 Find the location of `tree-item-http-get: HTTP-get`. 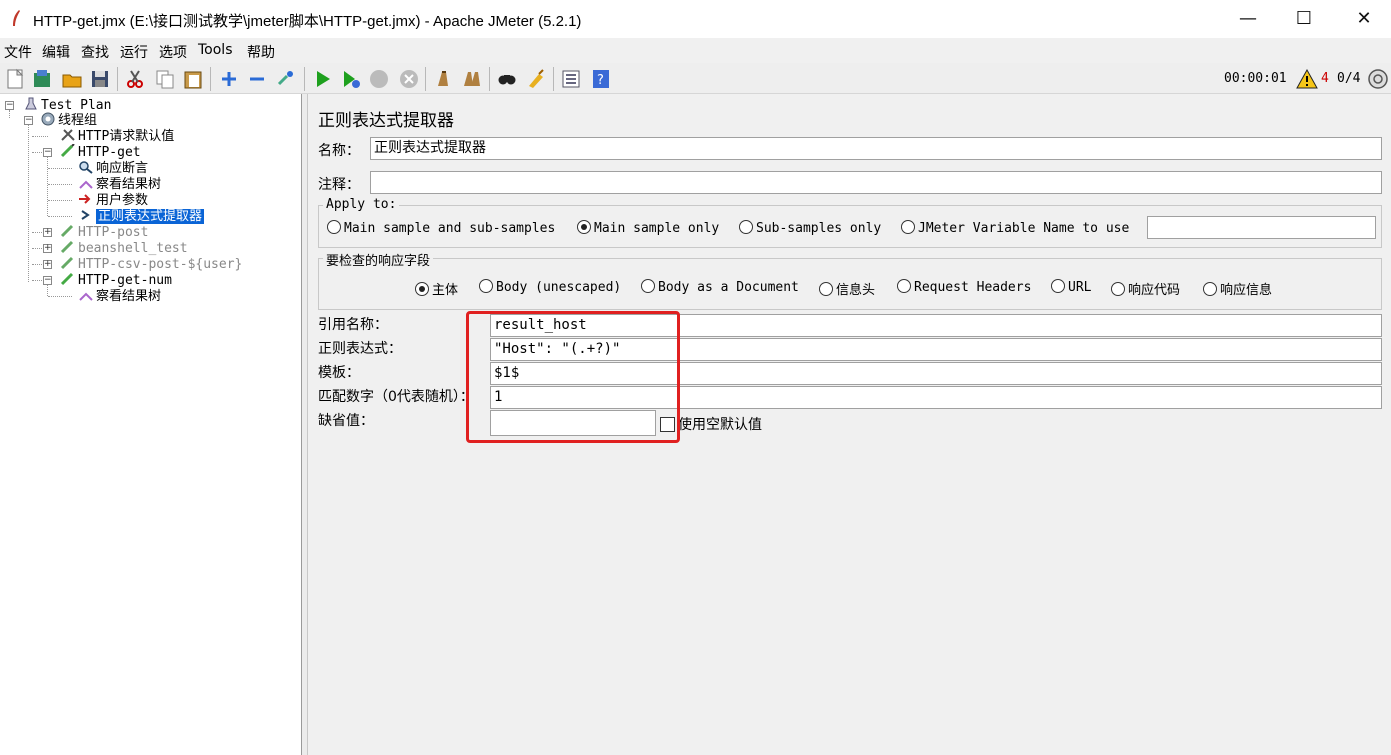

tree-item-http-get: HTTP-get is located at coordinates (100, 152).